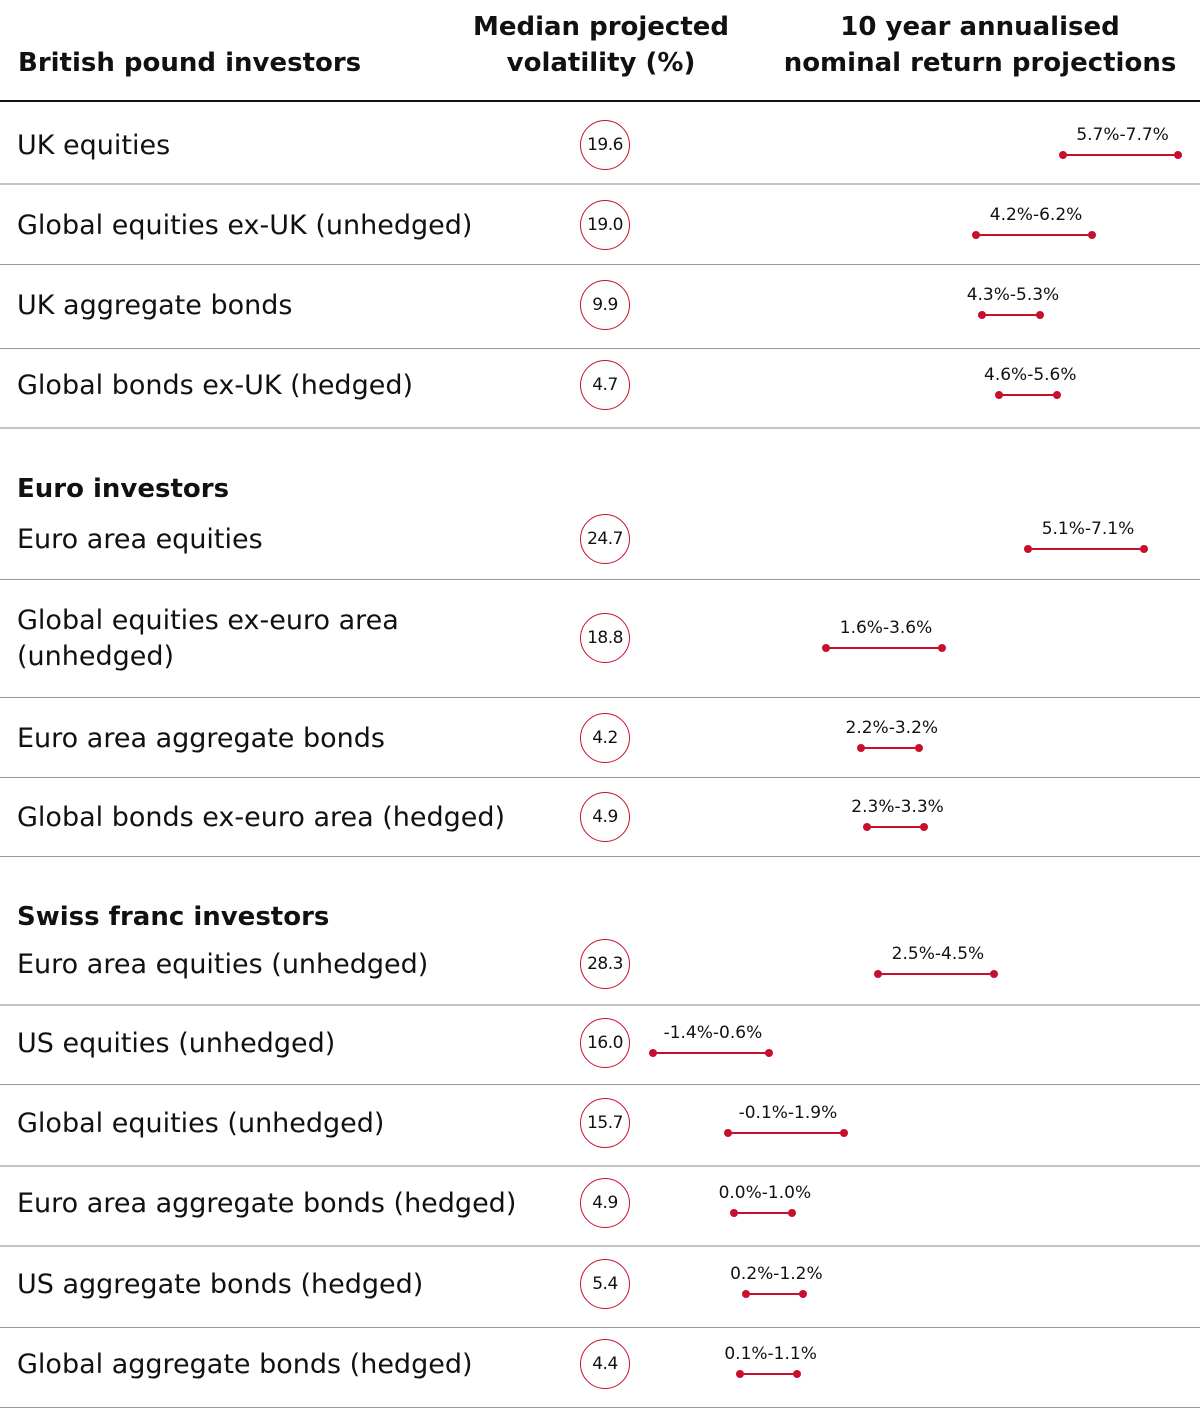 The height and width of the screenshot is (1414, 1200). What do you see at coordinates (1036, 215) in the screenshot?
I see `range-label: 4.2%-6.2%` at bounding box center [1036, 215].